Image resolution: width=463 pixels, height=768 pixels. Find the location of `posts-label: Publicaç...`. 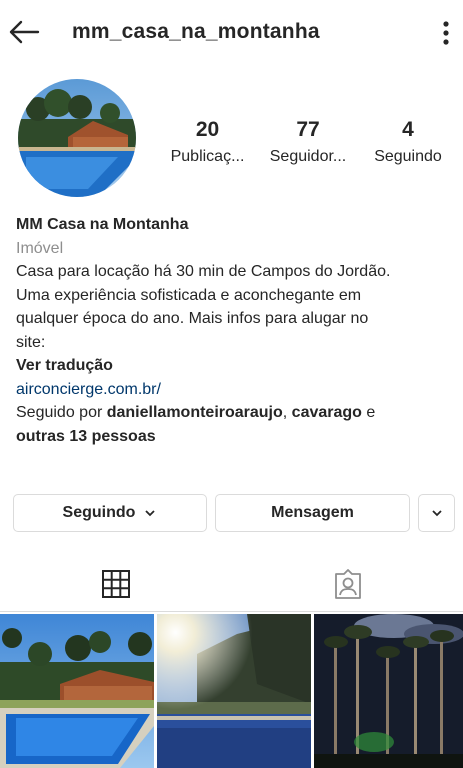

posts-label: Publicaç... is located at coordinates (207, 156).